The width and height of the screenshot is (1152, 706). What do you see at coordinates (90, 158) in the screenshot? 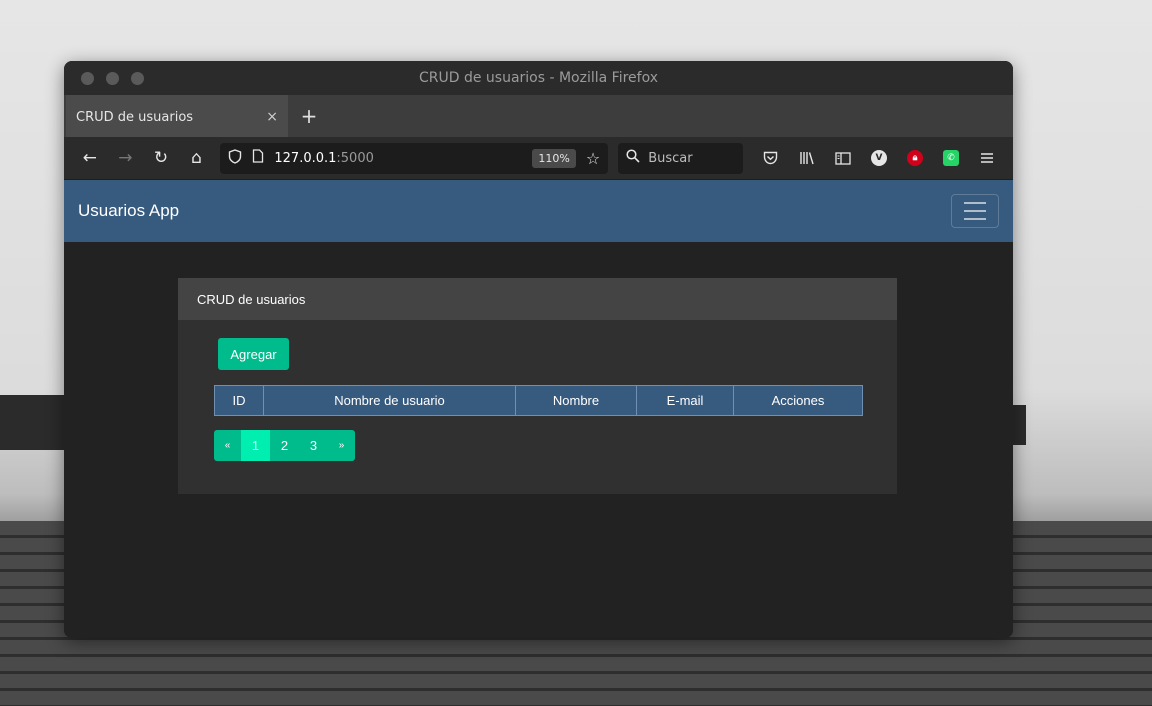
I see `back-button: ←` at bounding box center [90, 158].